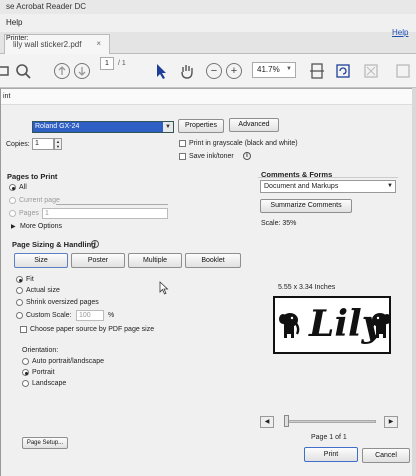  I want to click on landscape-radio, so click(25, 383).